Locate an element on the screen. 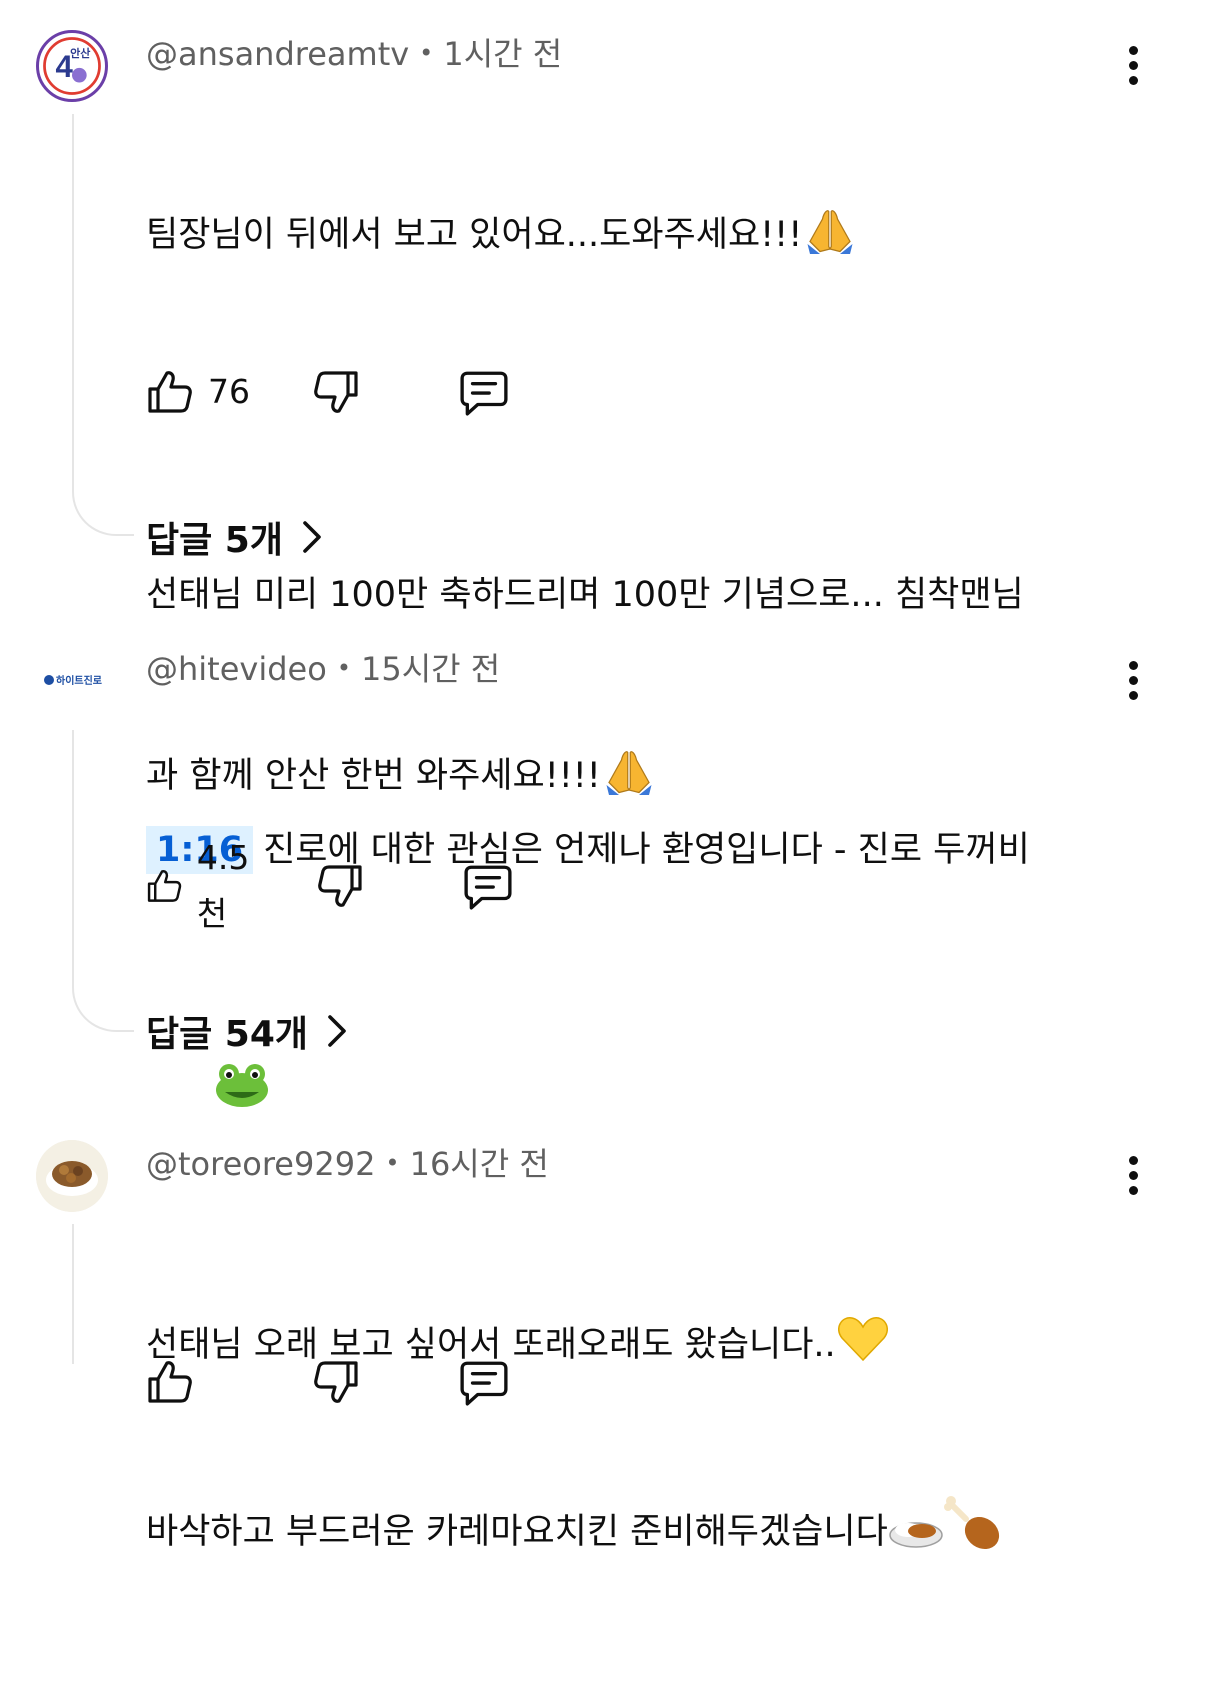 The width and height of the screenshot is (1206, 1682). comment-meta: @toreore9292 • 16시간 전 is located at coordinates (347, 1163).